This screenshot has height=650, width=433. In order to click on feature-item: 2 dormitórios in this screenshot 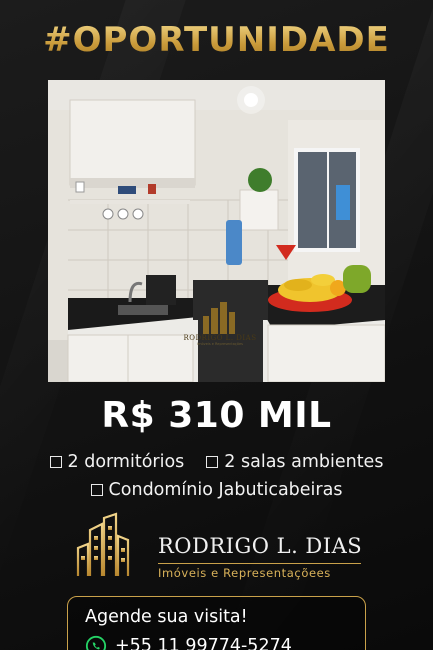, I will do `click(117, 462)`.